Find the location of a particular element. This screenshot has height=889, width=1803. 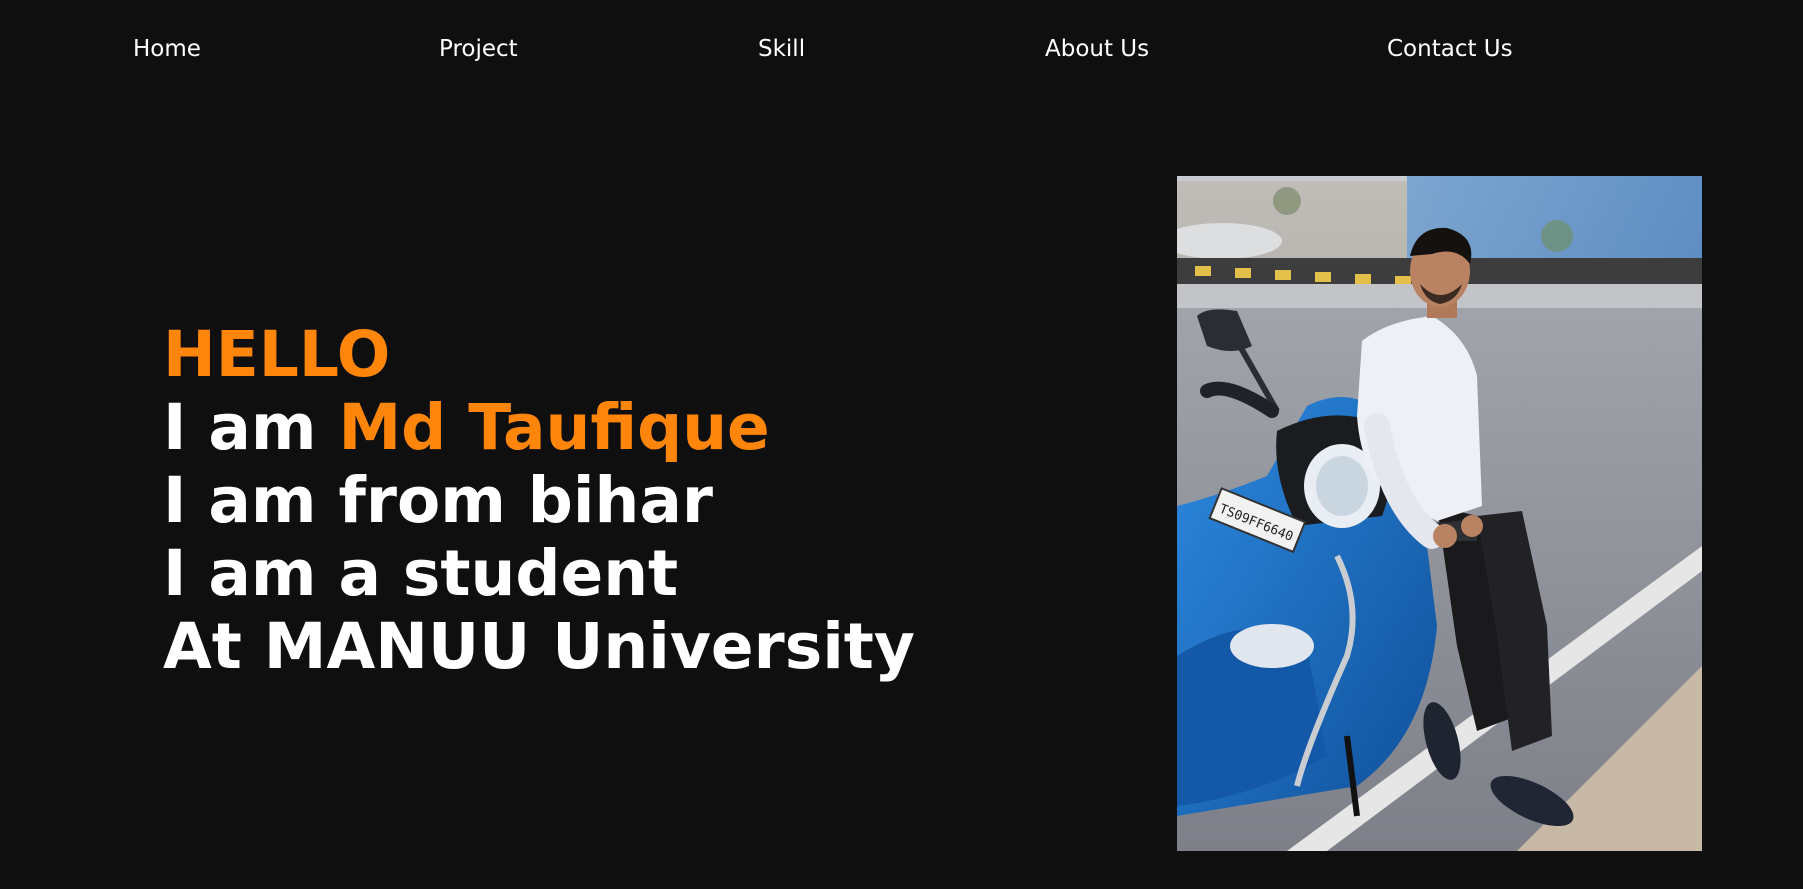

hero-name-line: I am Md Taufique is located at coordinates (539, 427).